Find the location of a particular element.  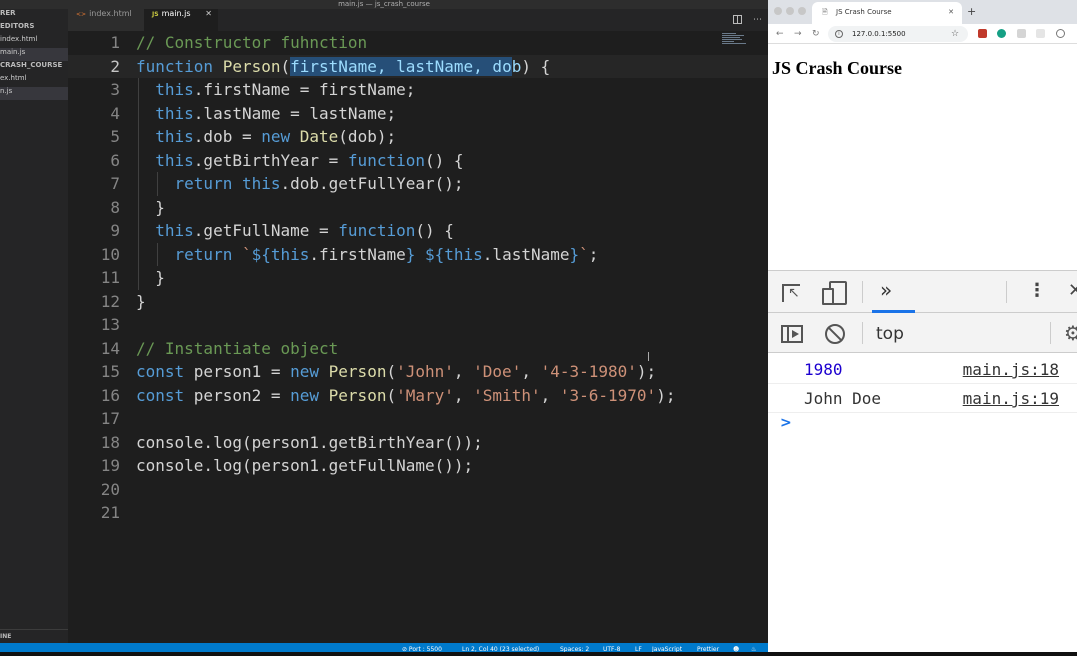

device-toolbar-icon is located at coordinates (834, 293).